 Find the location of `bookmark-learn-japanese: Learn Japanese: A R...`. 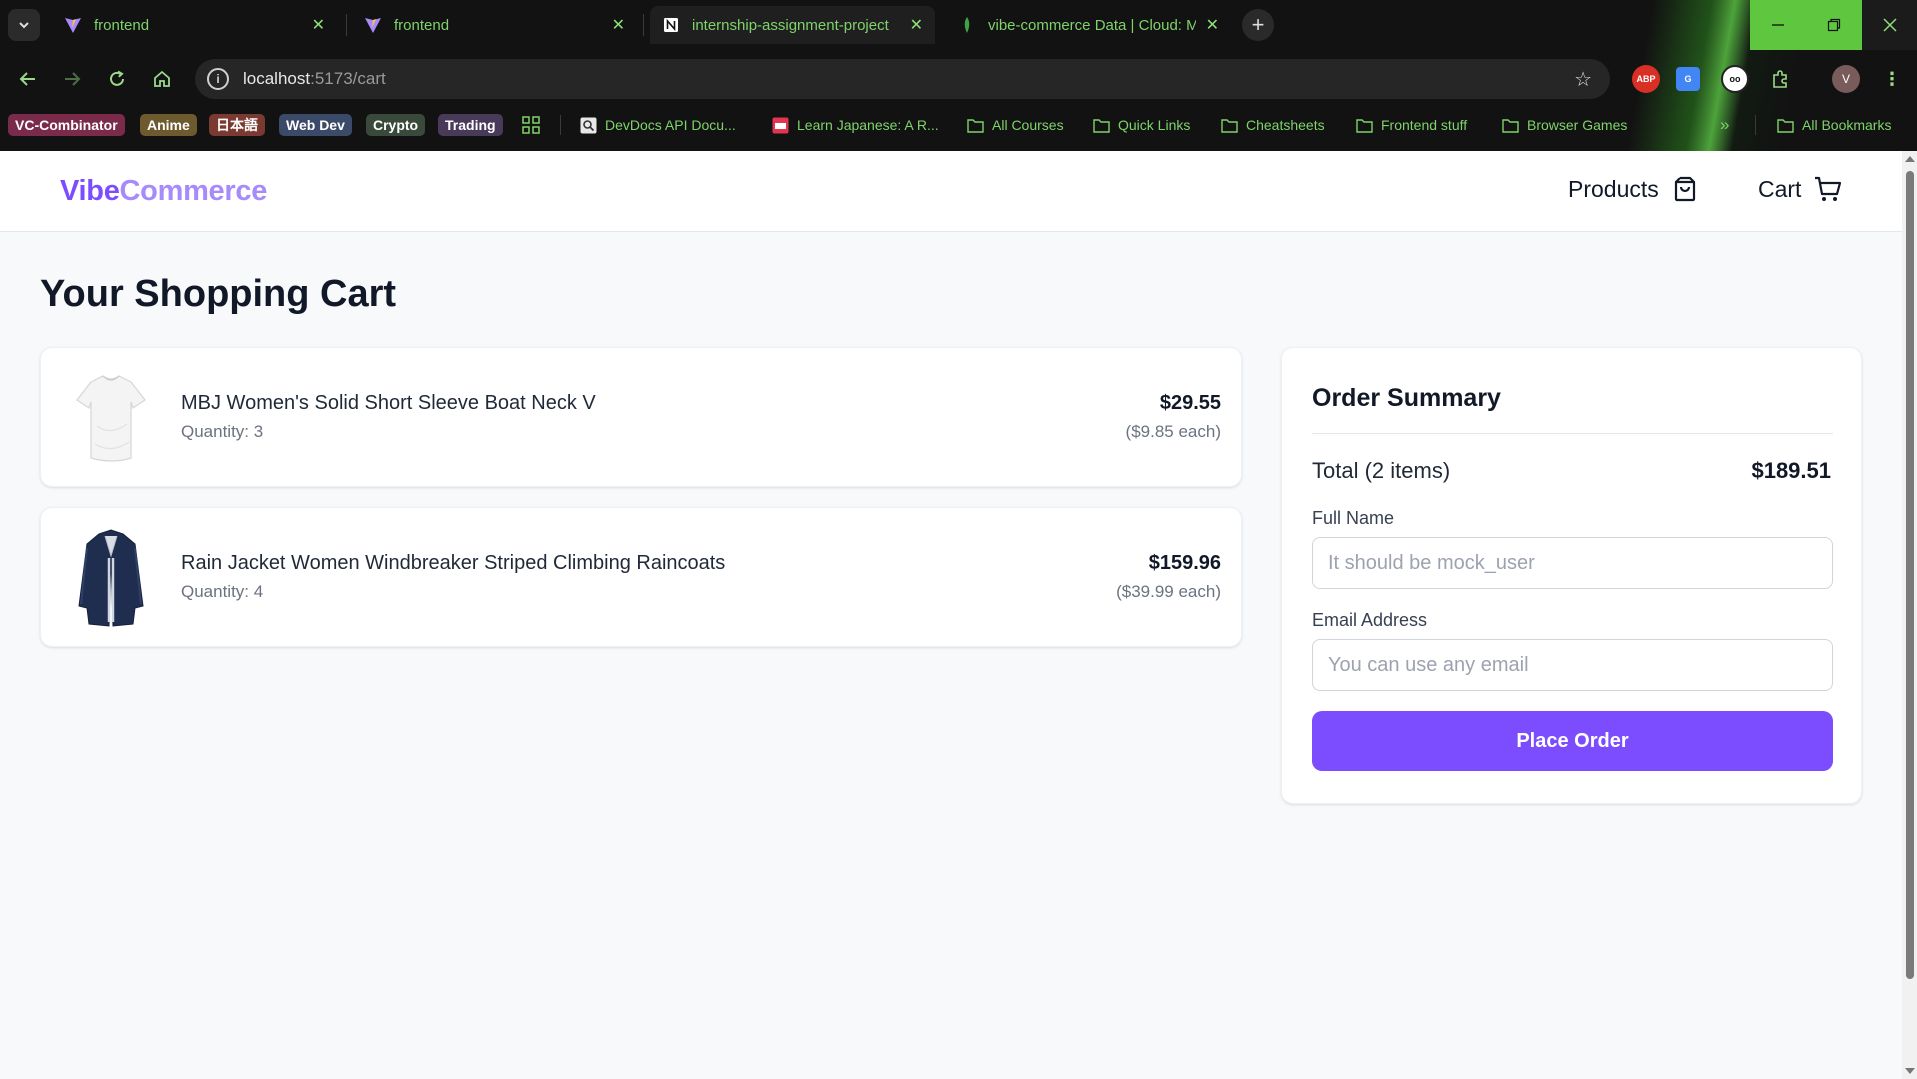

bookmark-learn-japanese: Learn Japanese: A R... is located at coordinates (855, 125).